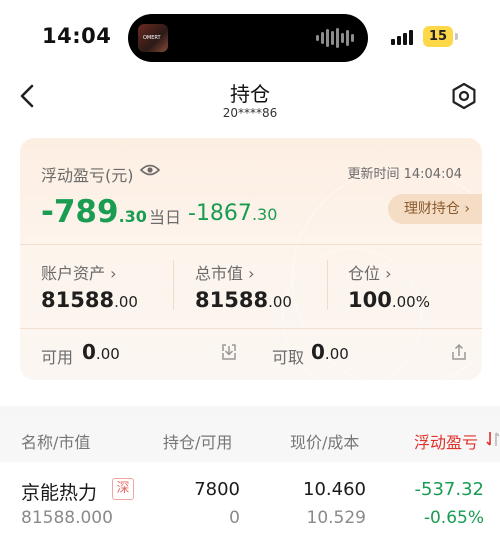  I want to click on header-name-market-value: 名称/市值, so click(55, 441).